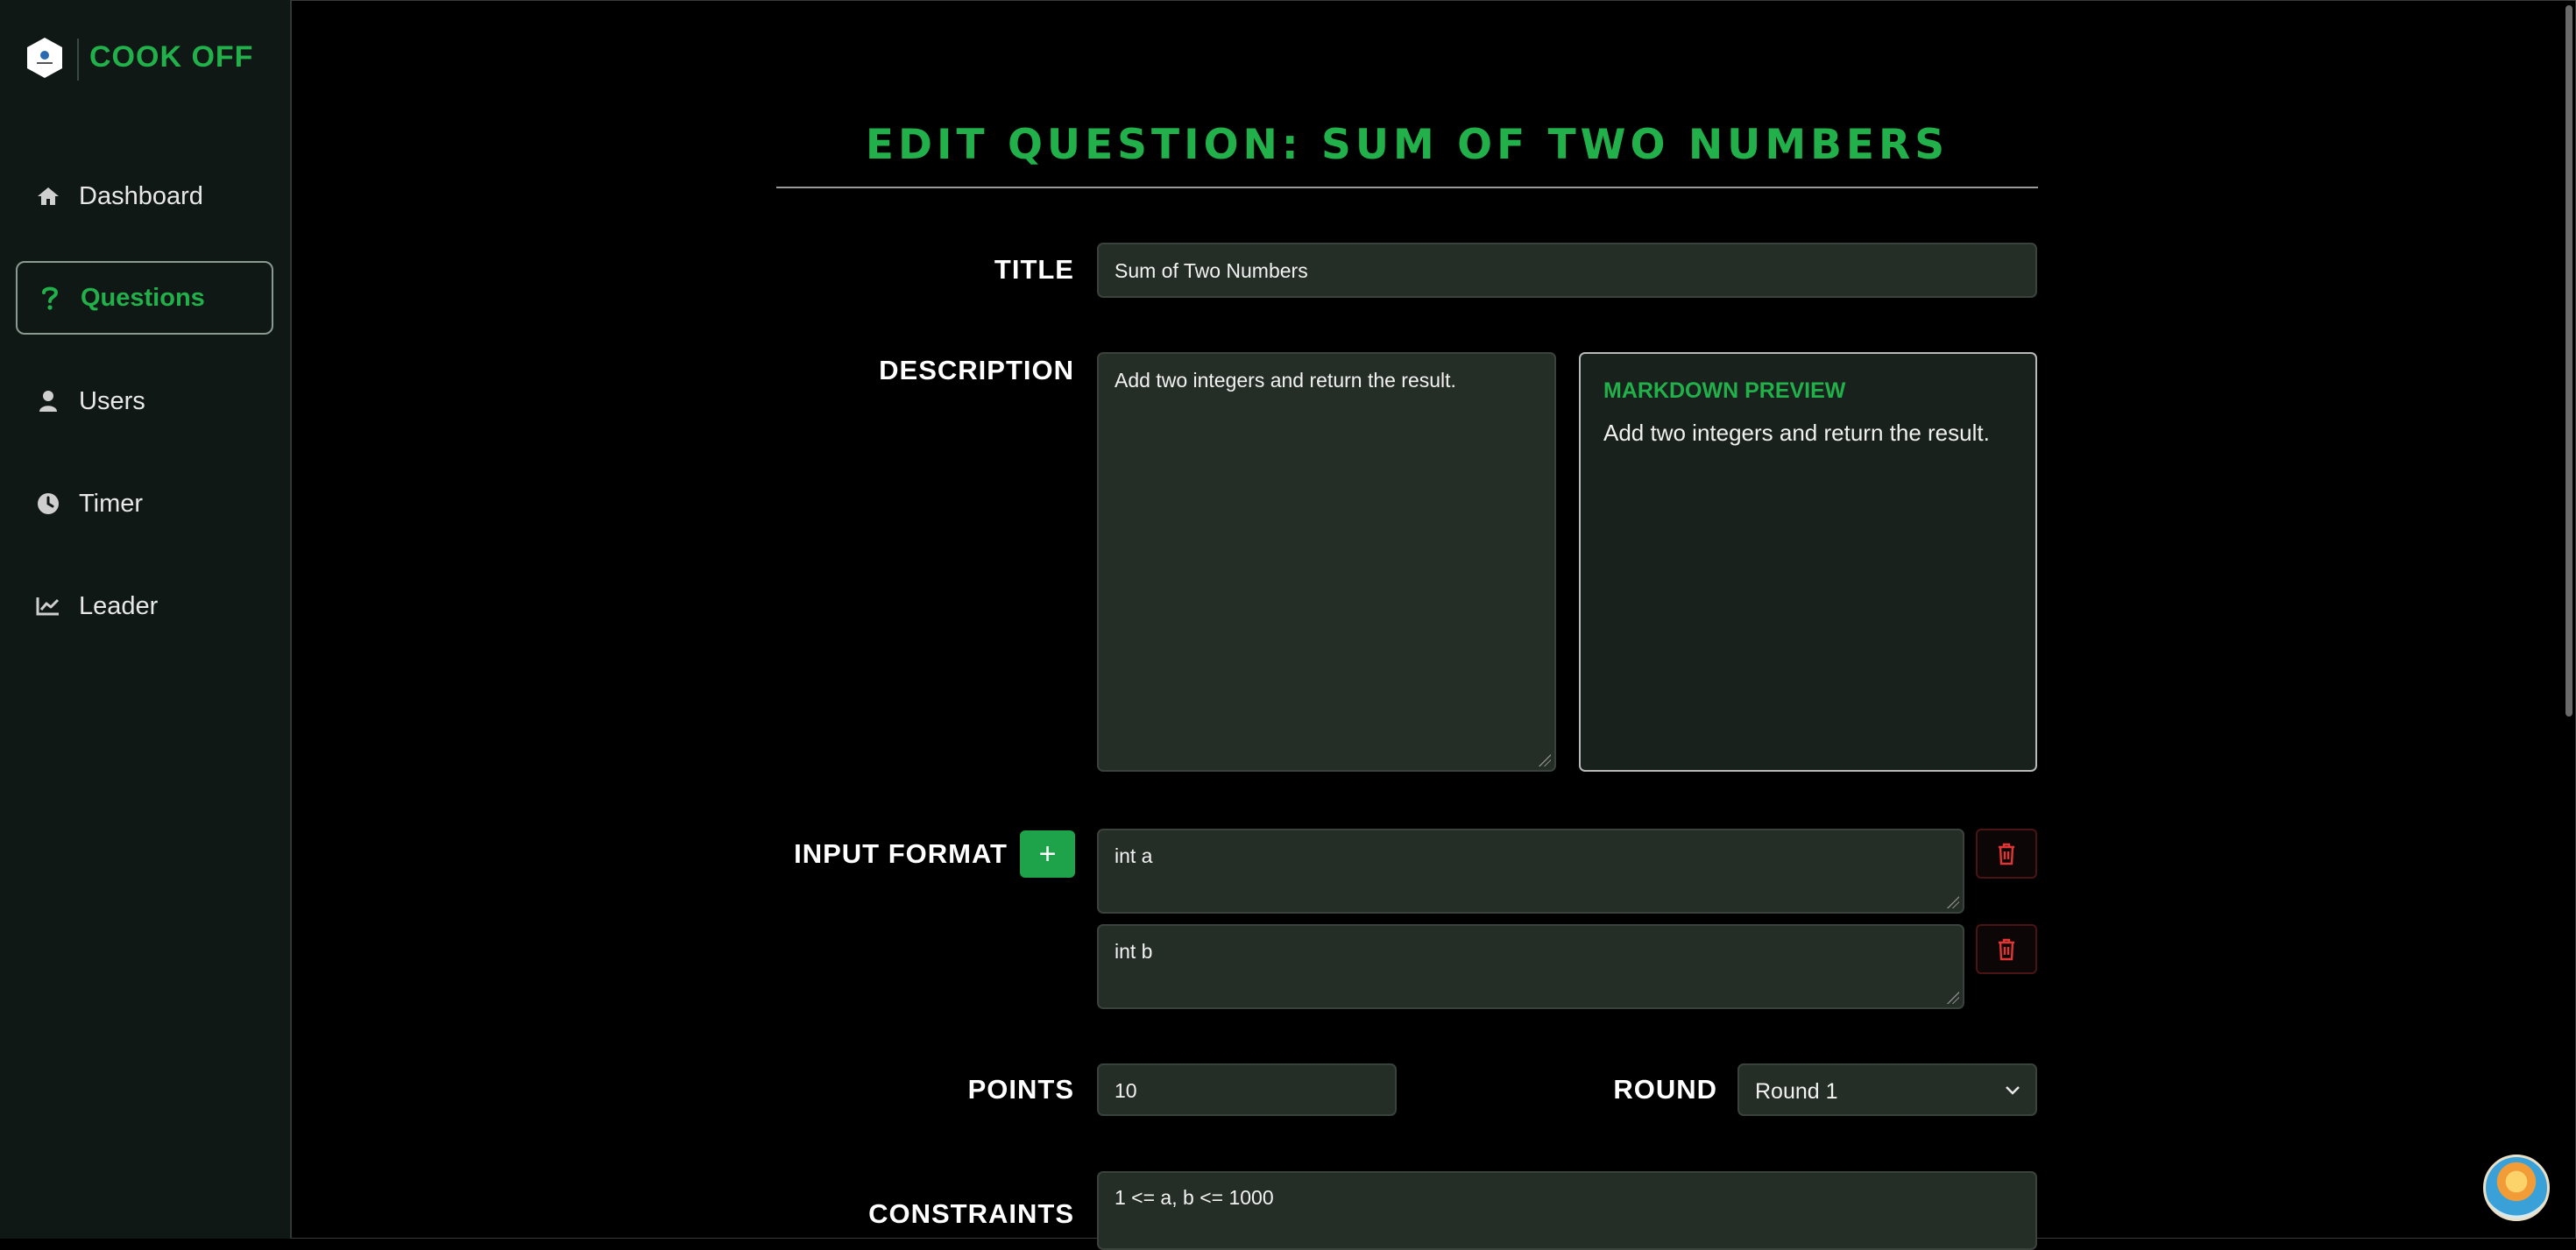  Describe the element at coordinates (1211, 270) in the screenshot. I see `title-input-value: Sum of Two Numbers` at that location.